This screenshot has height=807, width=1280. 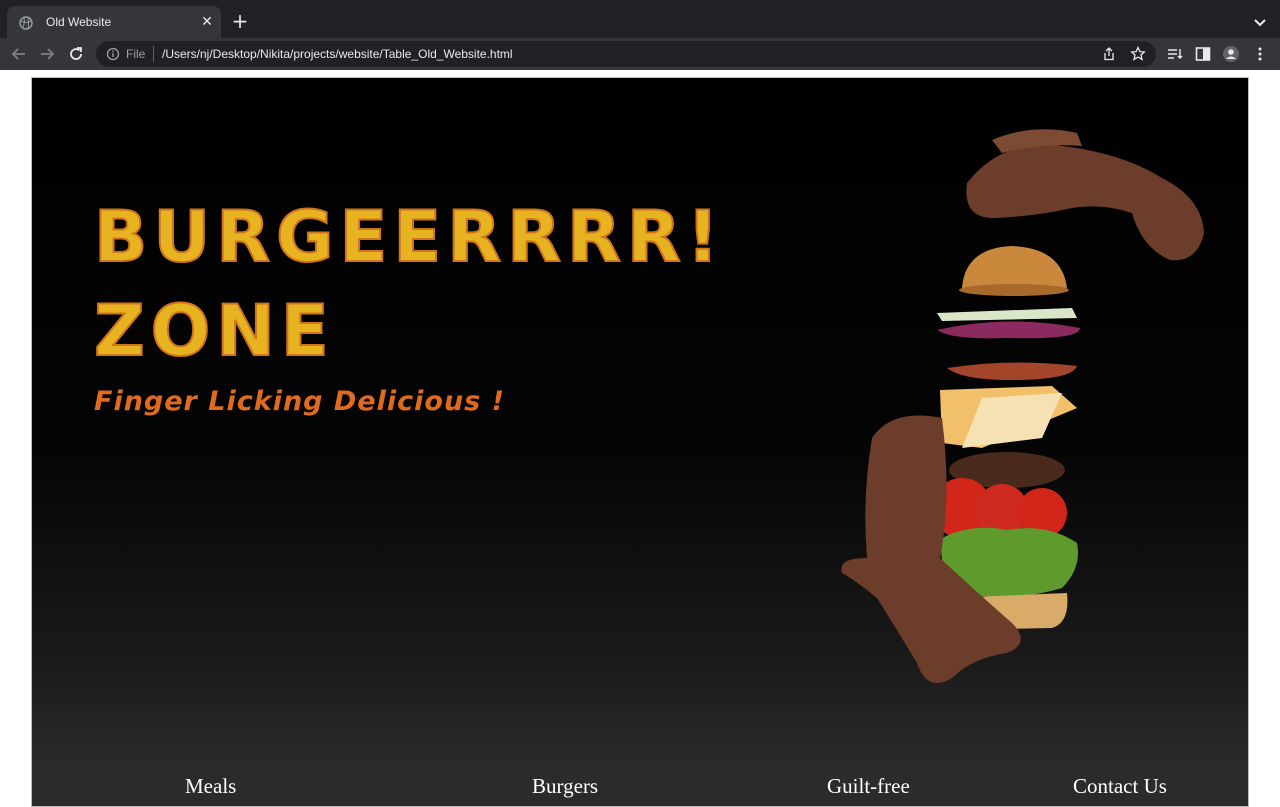 What do you see at coordinates (207, 21) in the screenshot?
I see `close-tab-icon: ✕` at bounding box center [207, 21].